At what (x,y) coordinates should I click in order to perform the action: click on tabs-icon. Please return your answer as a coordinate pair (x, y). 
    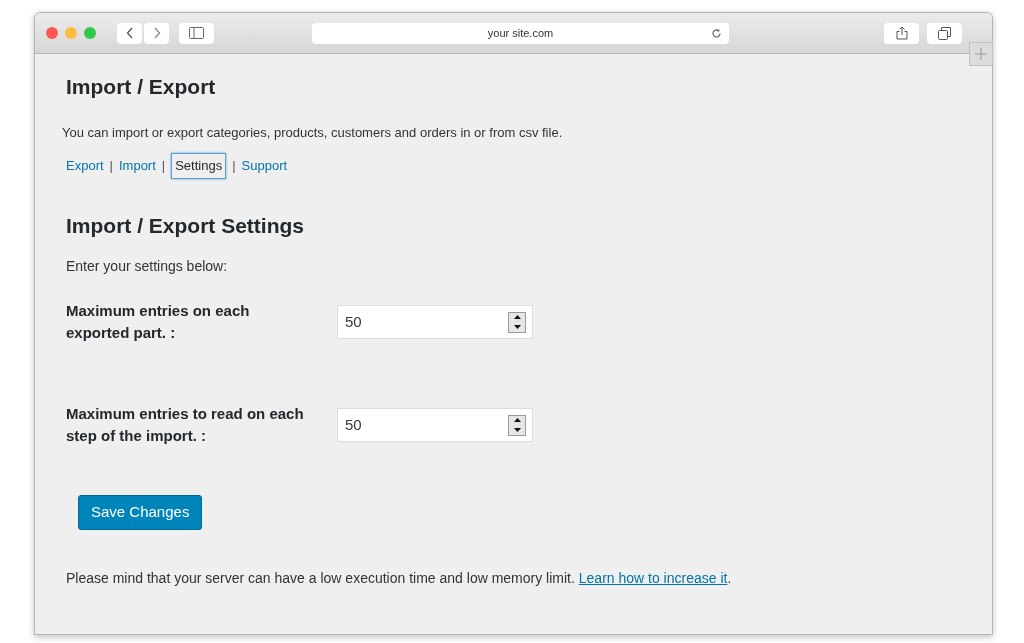
    Looking at the image, I should click on (944, 33).